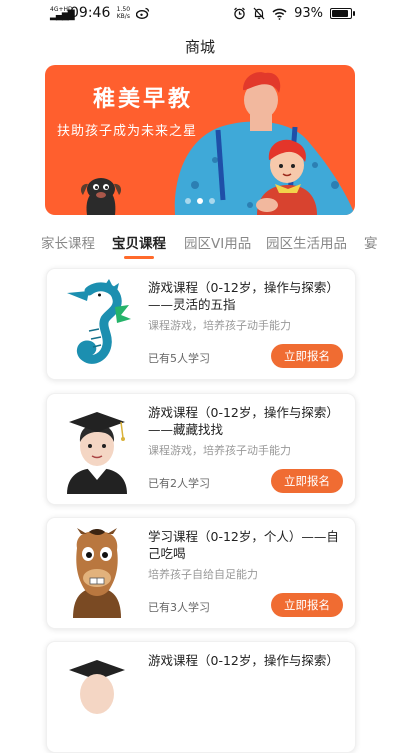  What do you see at coordinates (201, 697) in the screenshot?
I see `course-card: 游戏课程（0-12岁，操作与探索）` at bounding box center [201, 697].